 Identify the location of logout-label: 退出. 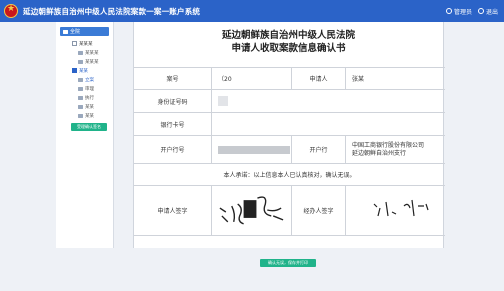
(491, 12).